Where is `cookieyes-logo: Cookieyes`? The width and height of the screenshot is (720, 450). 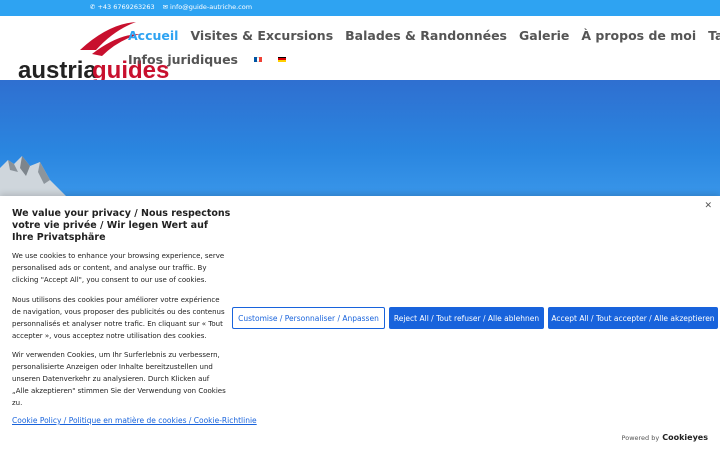 cookieyes-logo: Cookieyes is located at coordinates (685, 437).